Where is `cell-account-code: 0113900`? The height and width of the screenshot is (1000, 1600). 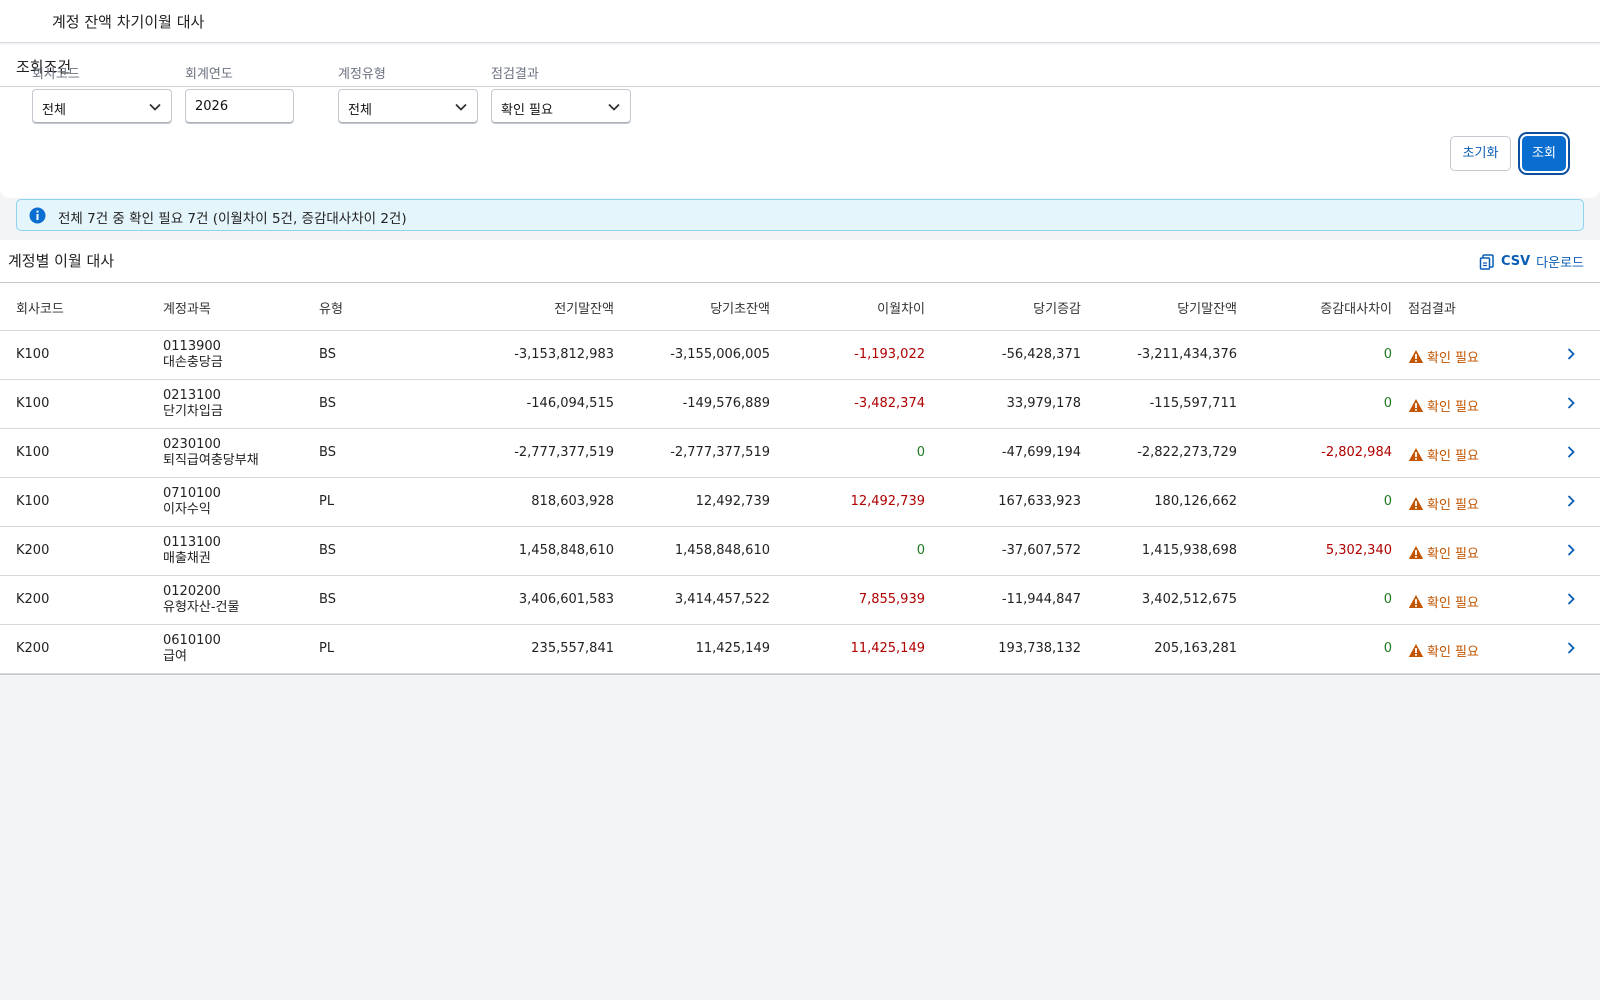
cell-account-code: 0113900 is located at coordinates (192, 346).